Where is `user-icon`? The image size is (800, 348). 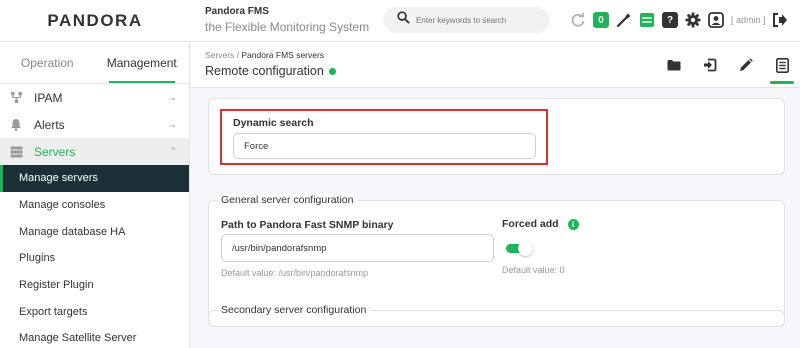 user-icon is located at coordinates (716, 20).